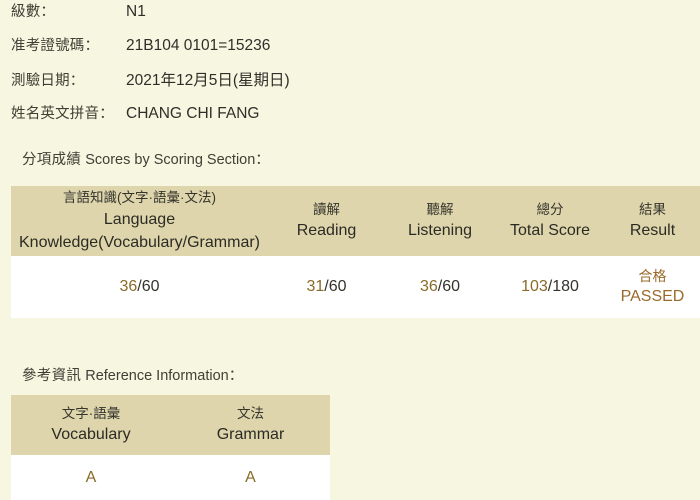 Image resolution: width=700 pixels, height=500 pixels. I want to click on info-row-level: 級數： N1, so click(355, 17).